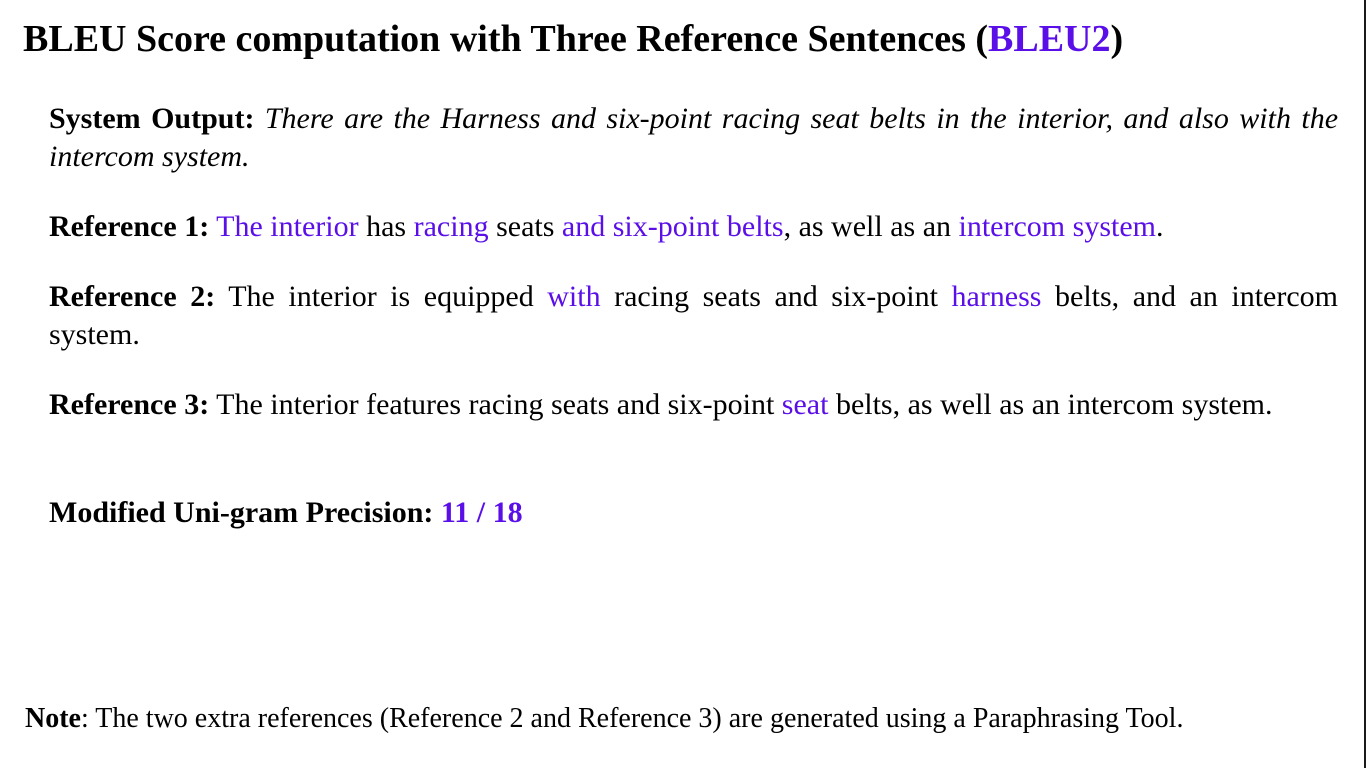  What do you see at coordinates (574, 296) in the screenshot?
I see `matched-ngram-text: with` at bounding box center [574, 296].